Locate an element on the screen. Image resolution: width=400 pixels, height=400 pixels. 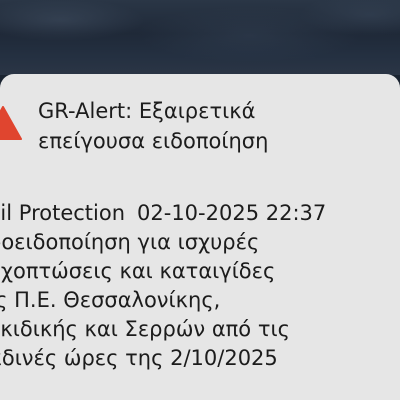
alert-body-line-4: λκιδικής και Σερρών από τις is located at coordinates (145, 329).